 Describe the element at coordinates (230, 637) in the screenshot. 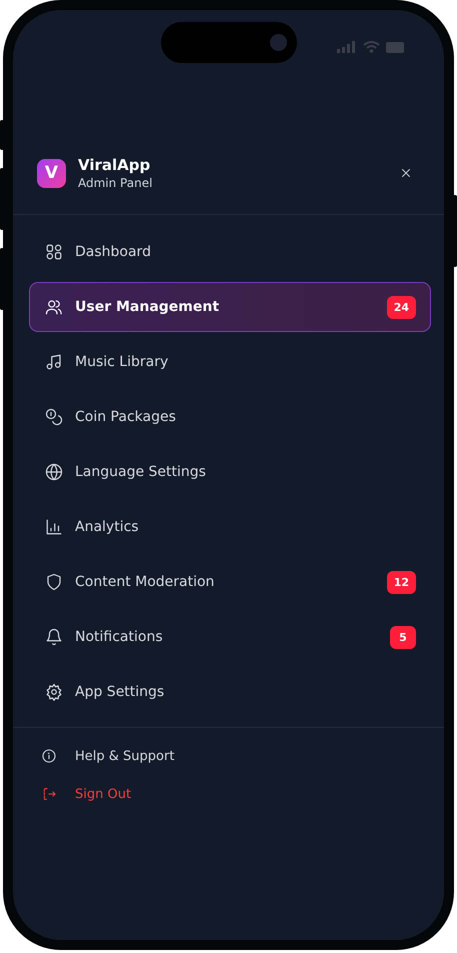

I see `menu-item: Notifications 5` at that location.